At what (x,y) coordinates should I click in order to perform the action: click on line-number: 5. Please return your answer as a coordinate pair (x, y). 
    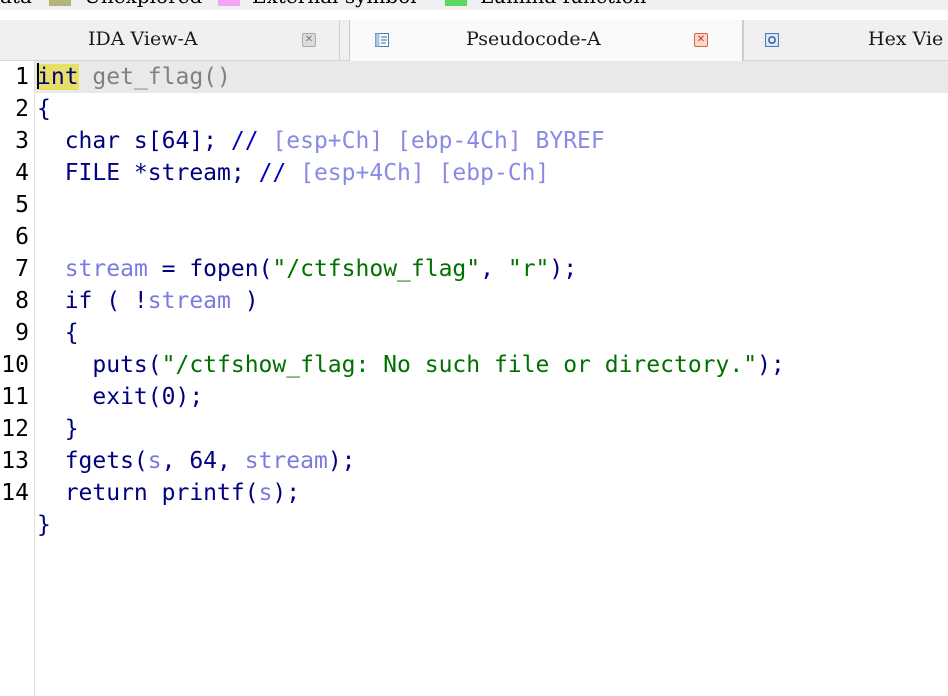
    Looking at the image, I should click on (22, 205).